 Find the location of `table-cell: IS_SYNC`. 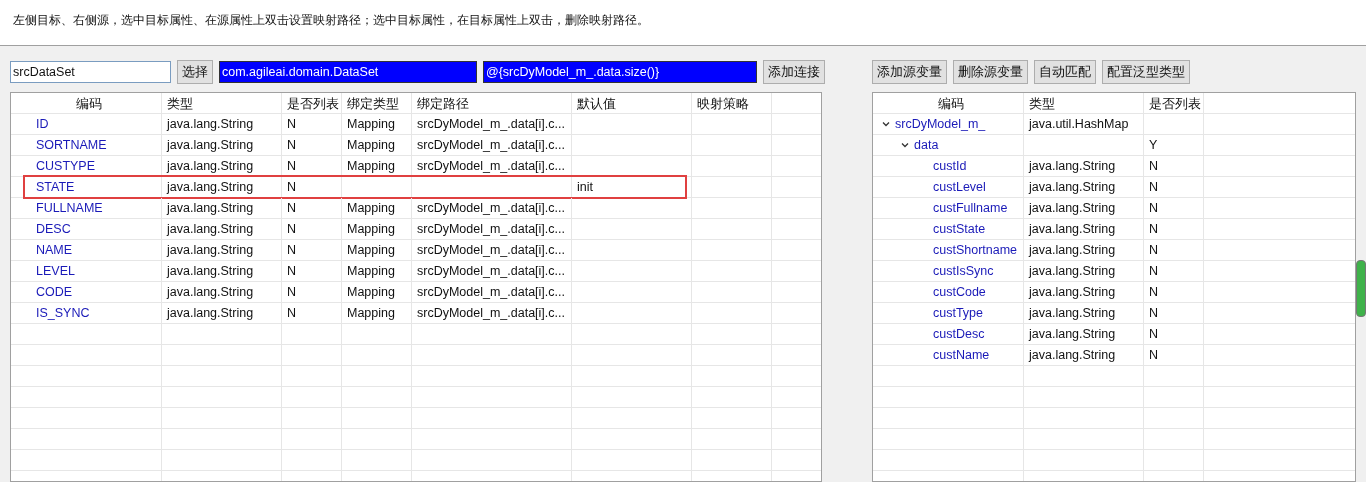

table-cell: IS_SYNC is located at coordinates (86, 313).